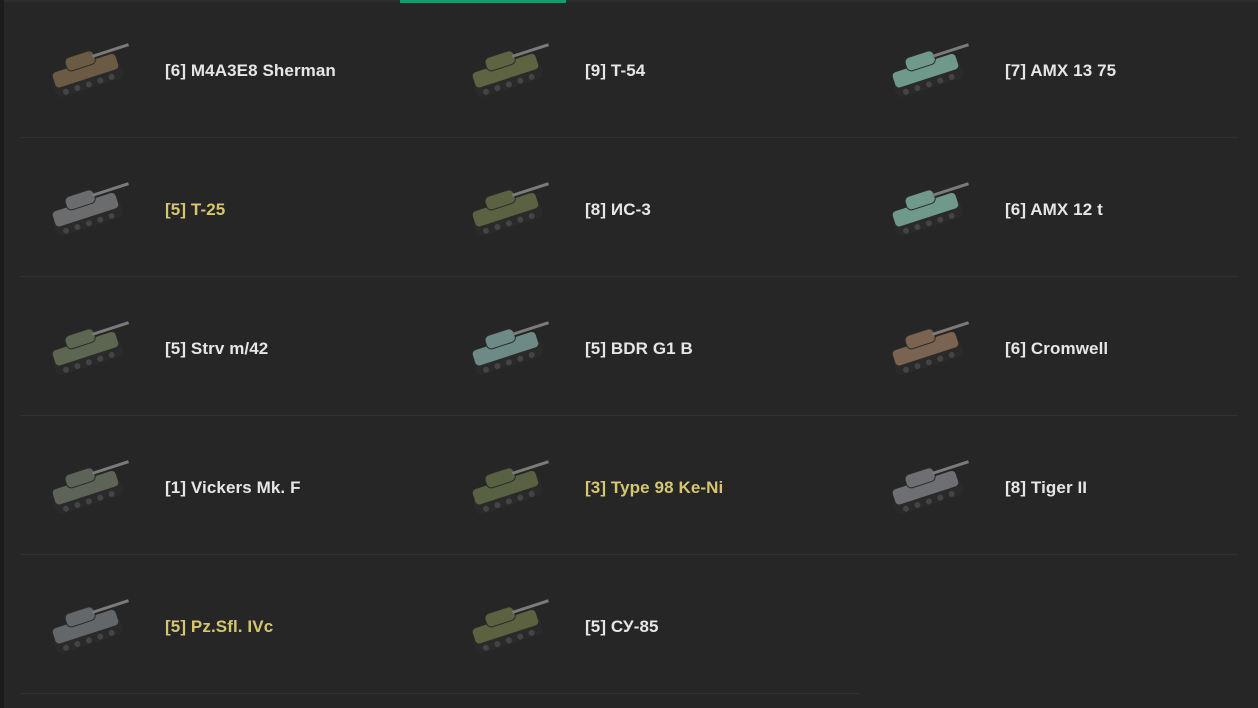  Describe the element at coordinates (1046, 487) in the screenshot. I see `vehicle-name: [8] Tiger II` at that location.